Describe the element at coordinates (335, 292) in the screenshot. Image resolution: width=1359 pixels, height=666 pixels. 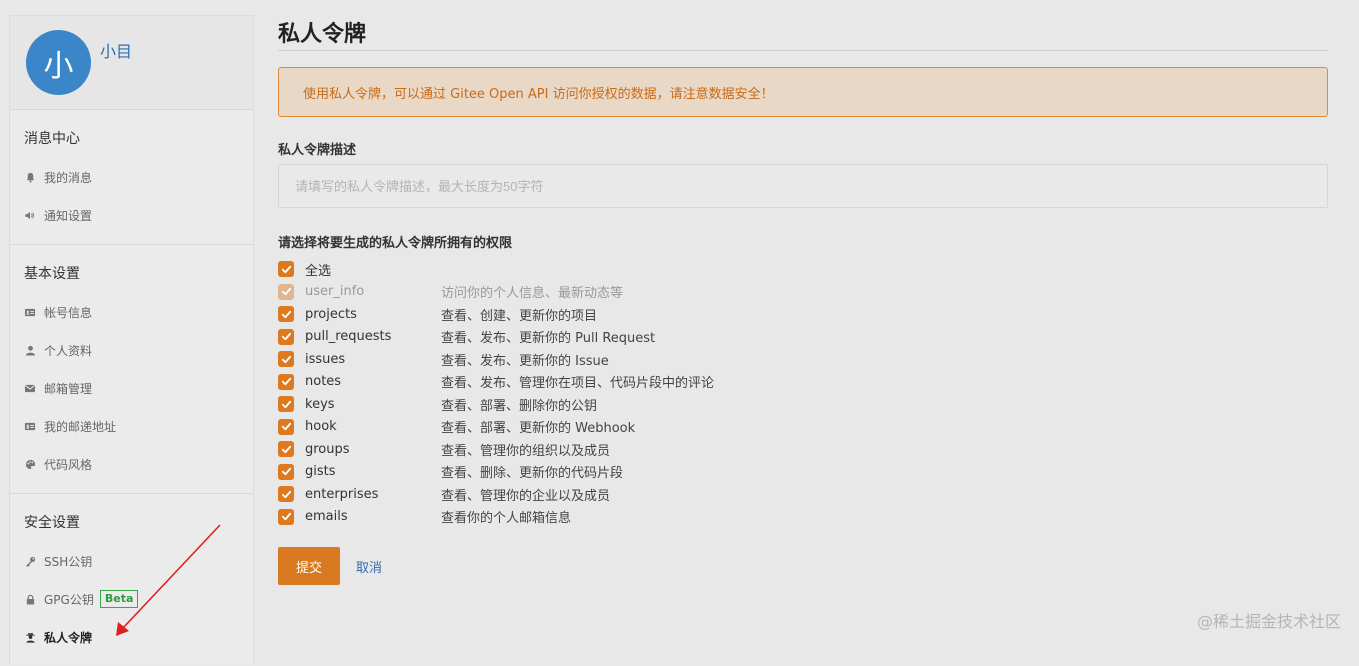
I see `permission-name: user_info` at that location.